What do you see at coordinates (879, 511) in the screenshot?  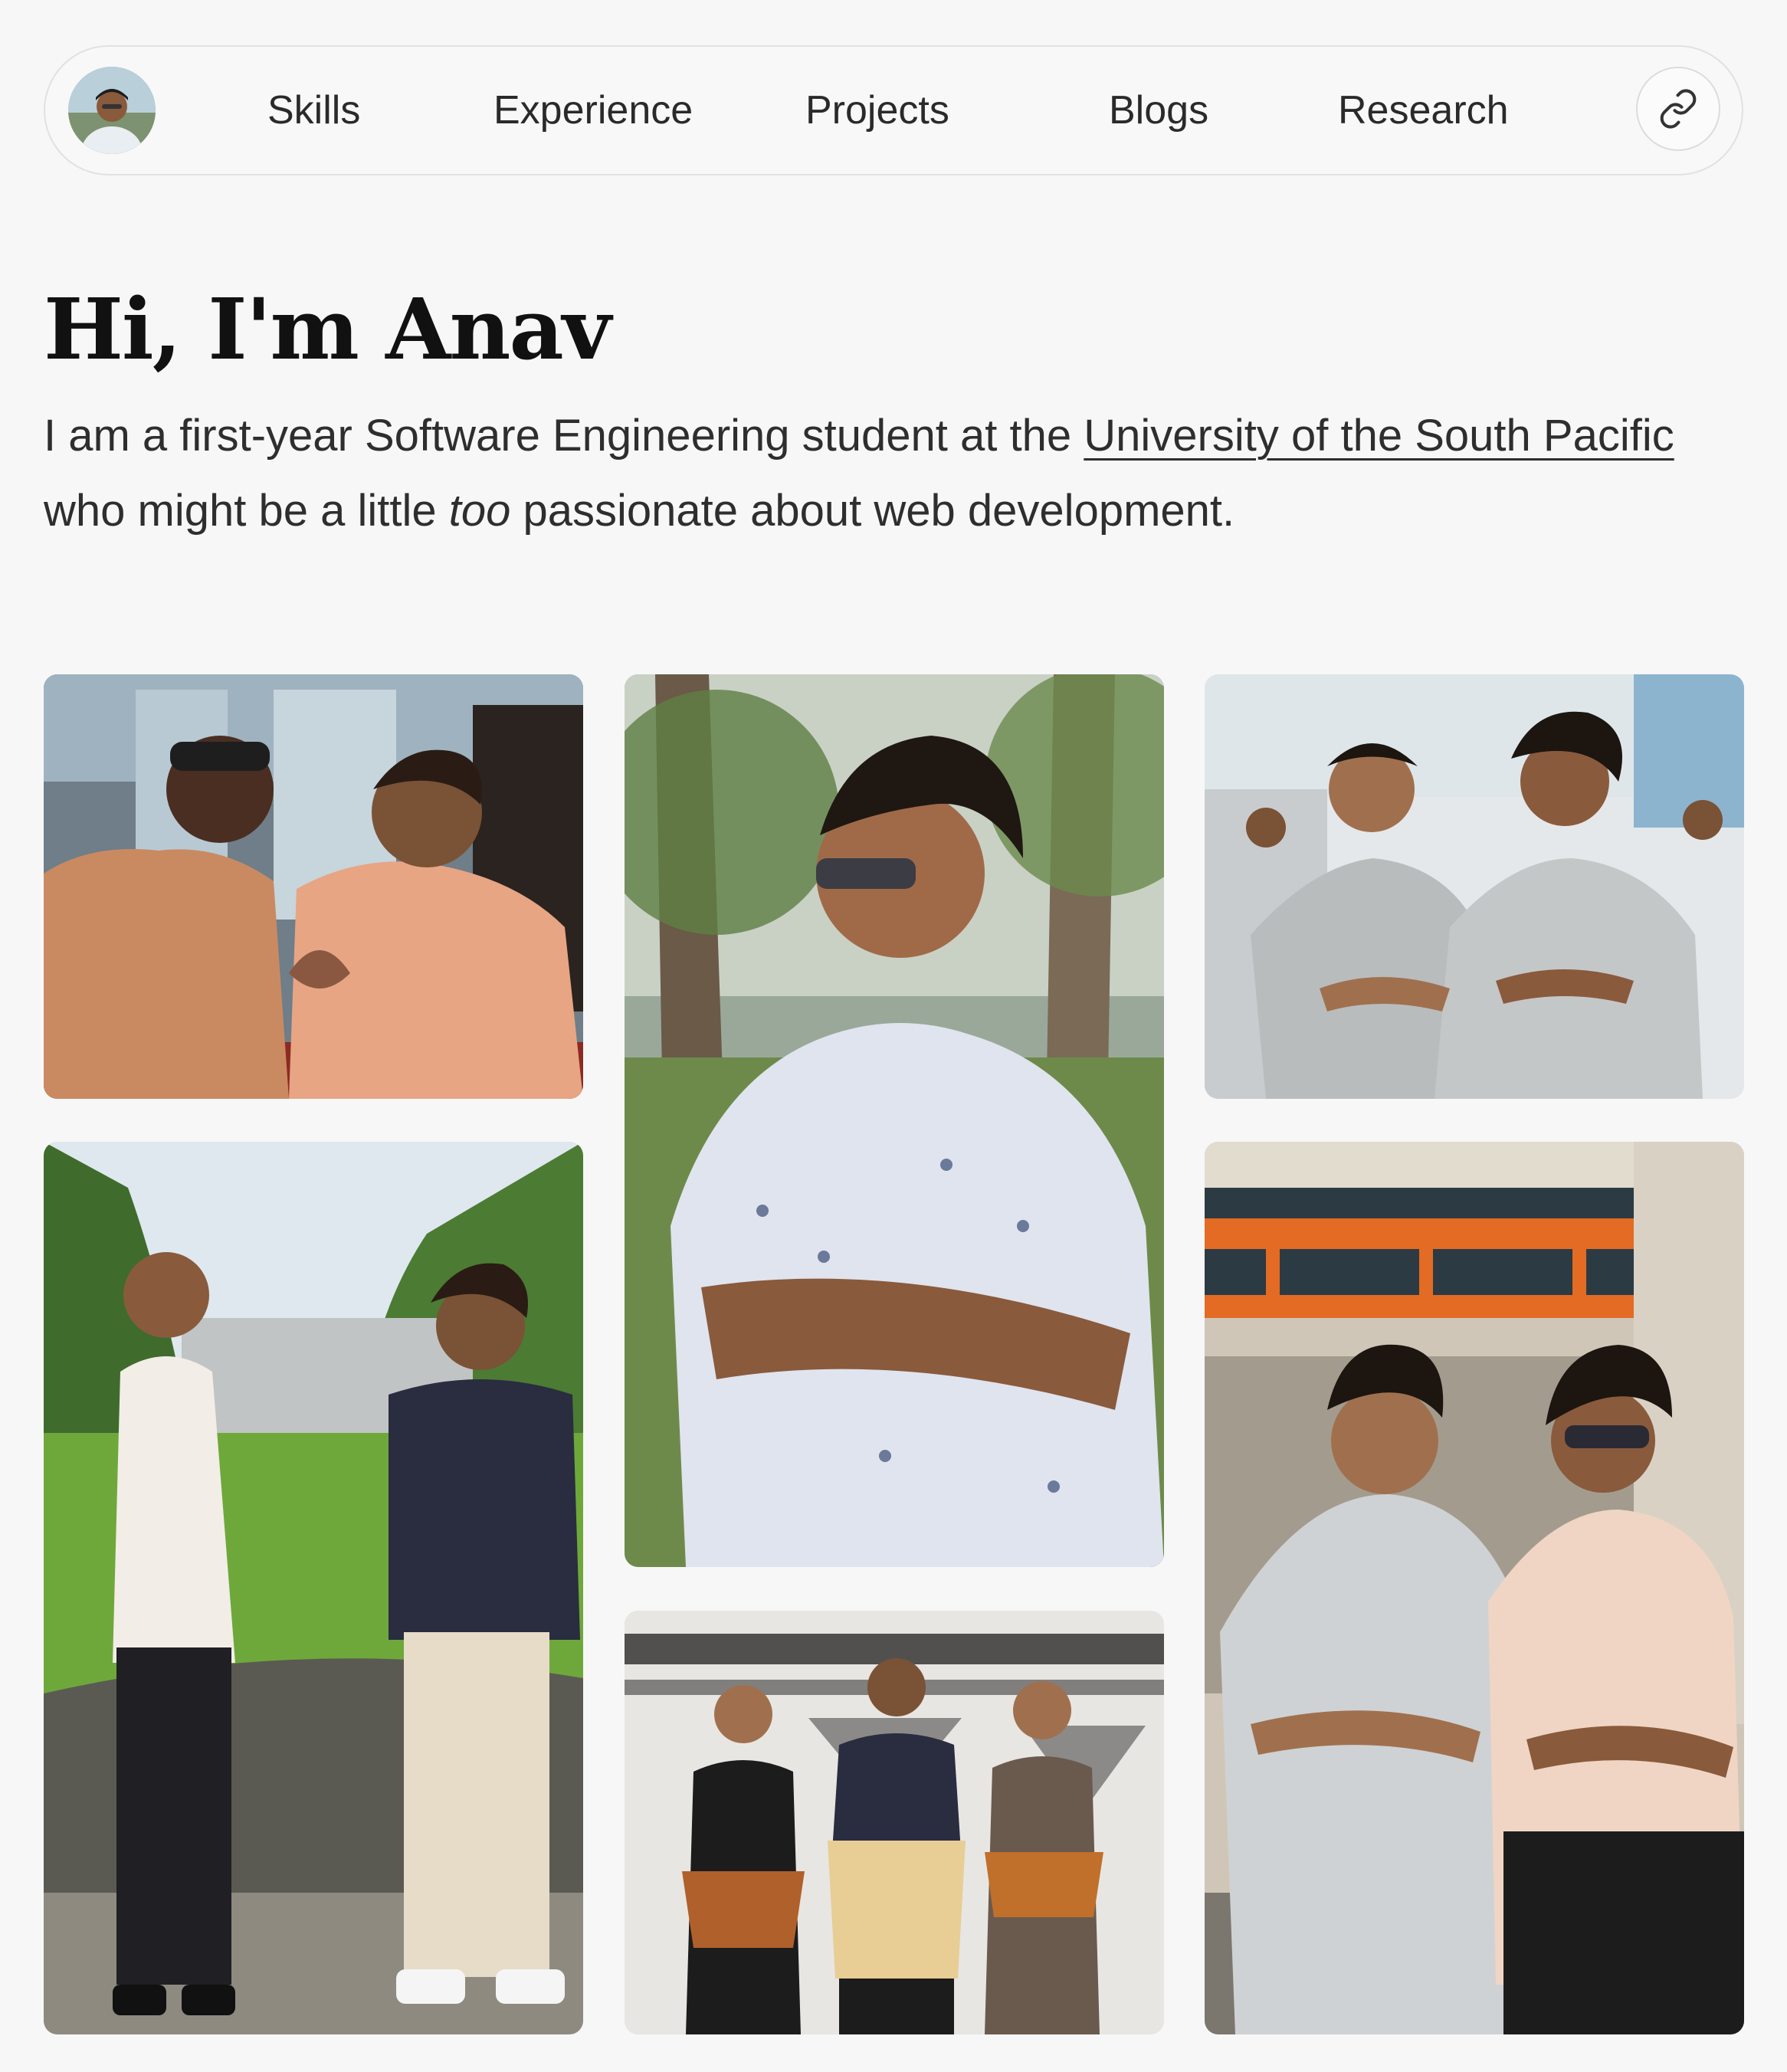 I see `intro-text-end: passionate about web development.` at bounding box center [879, 511].